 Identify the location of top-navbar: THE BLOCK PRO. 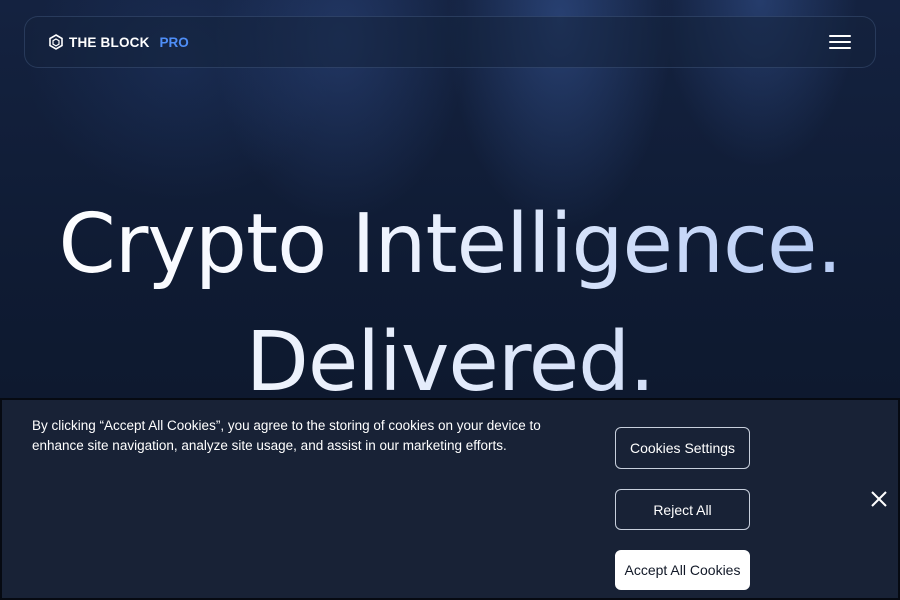
(450, 42).